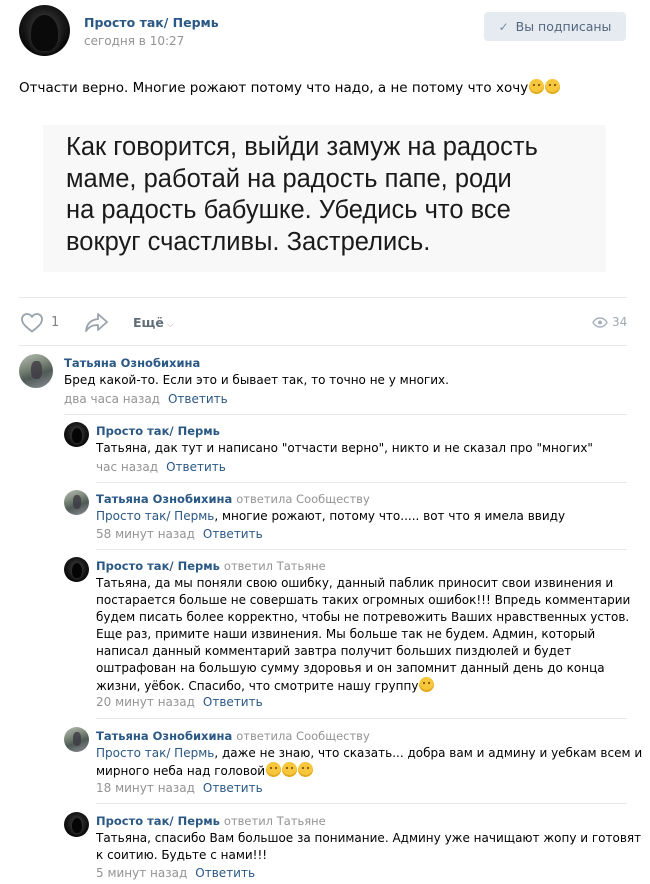 This screenshot has width=650, height=884. What do you see at coordinates (553, 86) in the screenshot?
I see `flushed-emoji-icon` at bounding box center [553, 86].